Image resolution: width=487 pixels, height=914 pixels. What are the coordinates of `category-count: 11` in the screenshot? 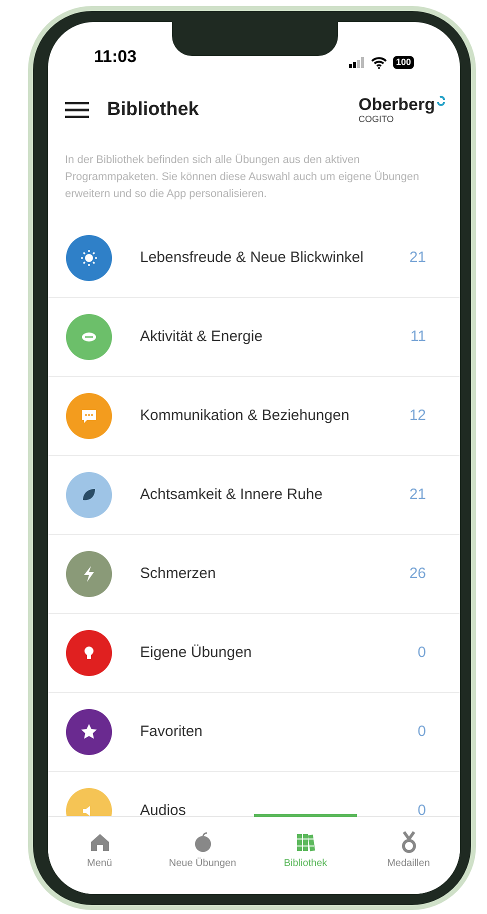 It's located at (418, 336).